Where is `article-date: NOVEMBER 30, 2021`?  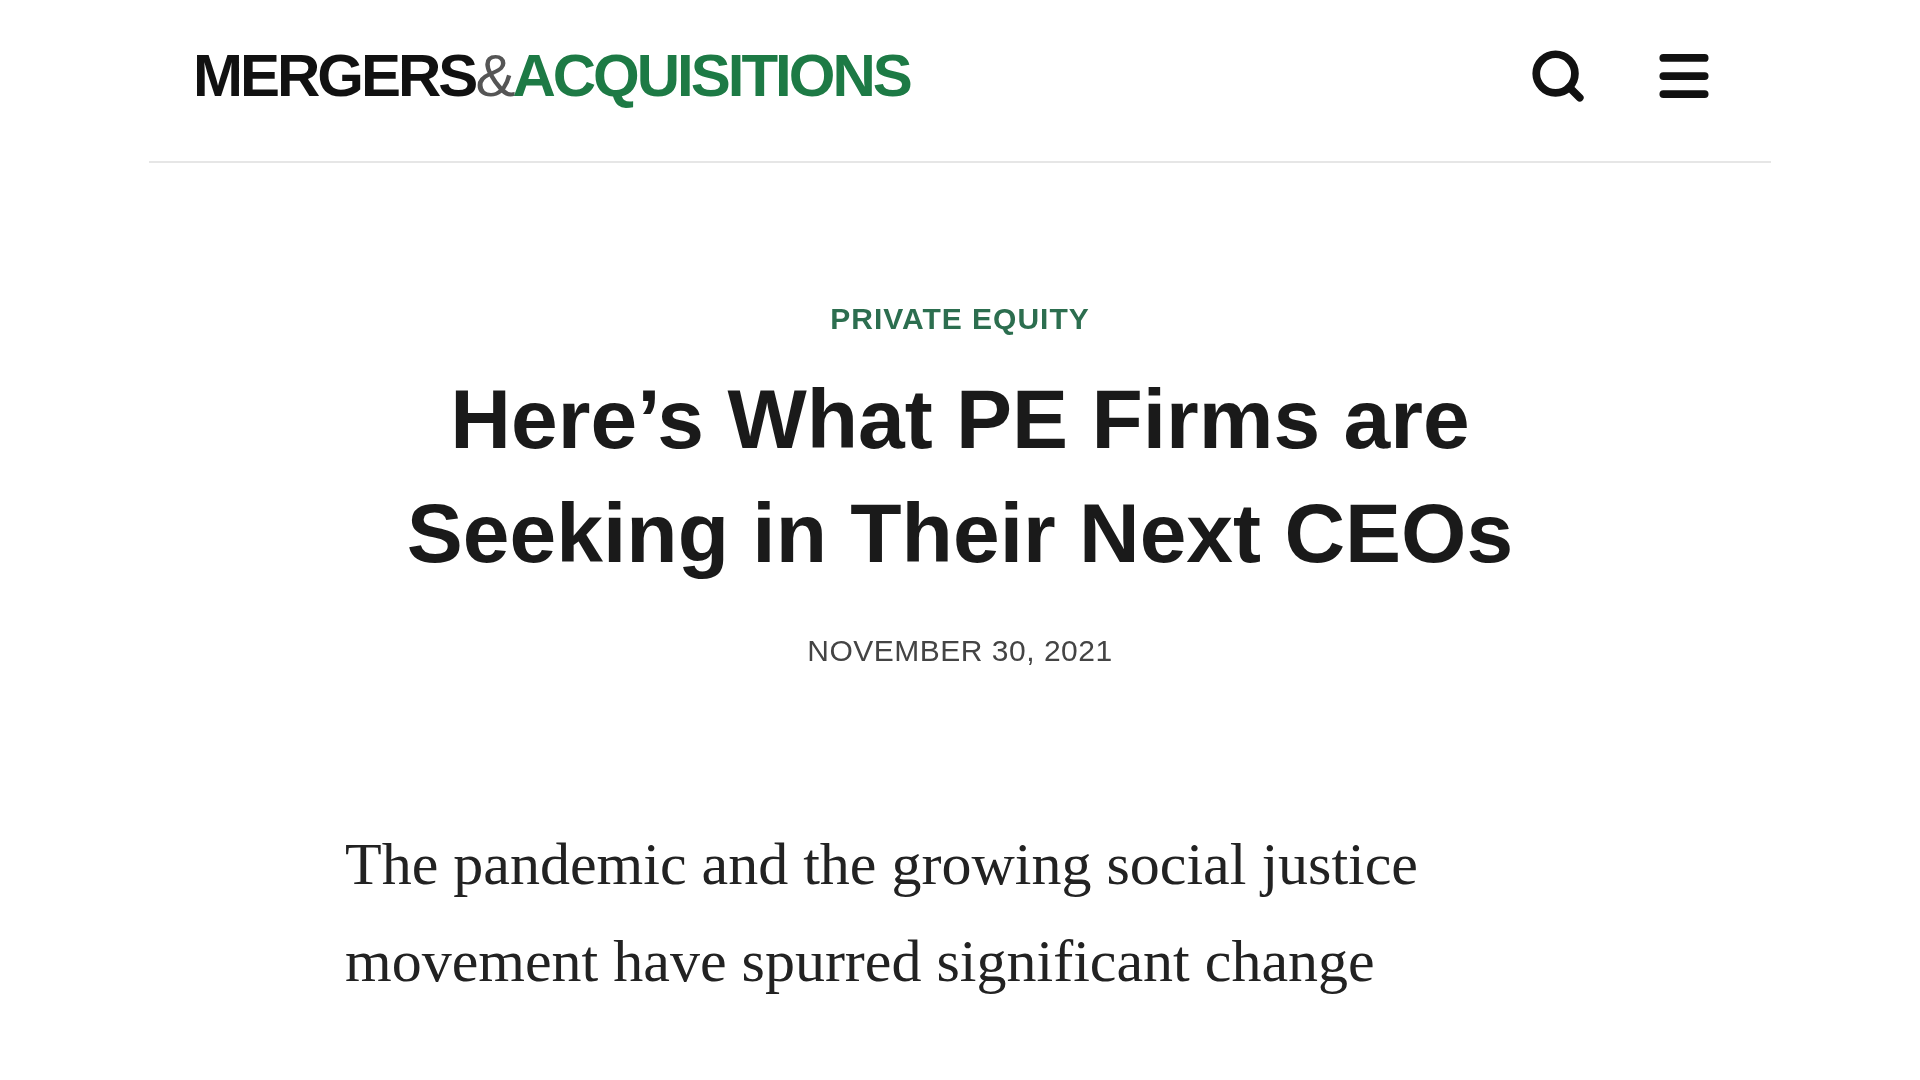 article-date: NOVEMBER 30, 2021 is located at coordinates (960, 651).